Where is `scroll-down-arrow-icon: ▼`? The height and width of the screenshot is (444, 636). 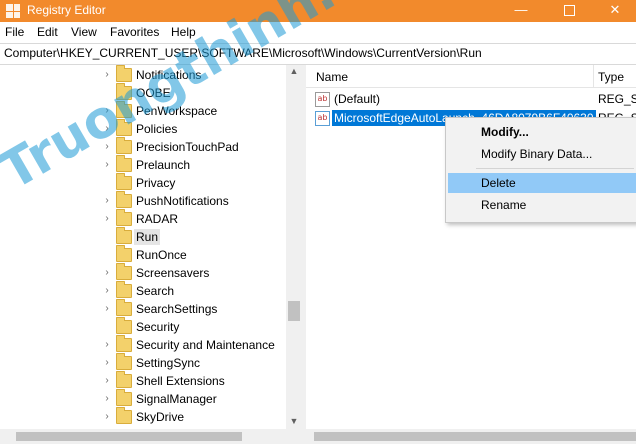
scroll-down-arrow-icon: ▼ is located at coordinates (294, 421).